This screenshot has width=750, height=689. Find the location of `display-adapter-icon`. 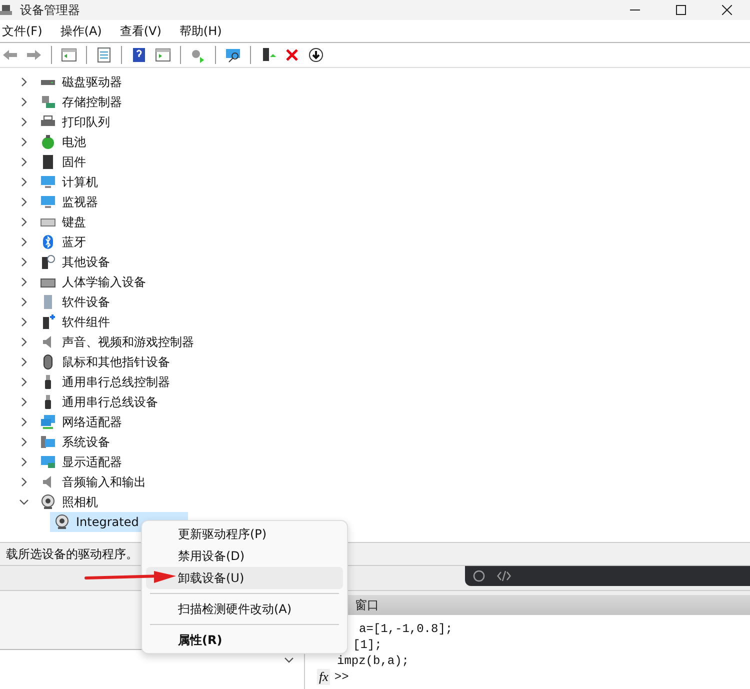

display-adapter-icon is located at coordinates (48, 462).